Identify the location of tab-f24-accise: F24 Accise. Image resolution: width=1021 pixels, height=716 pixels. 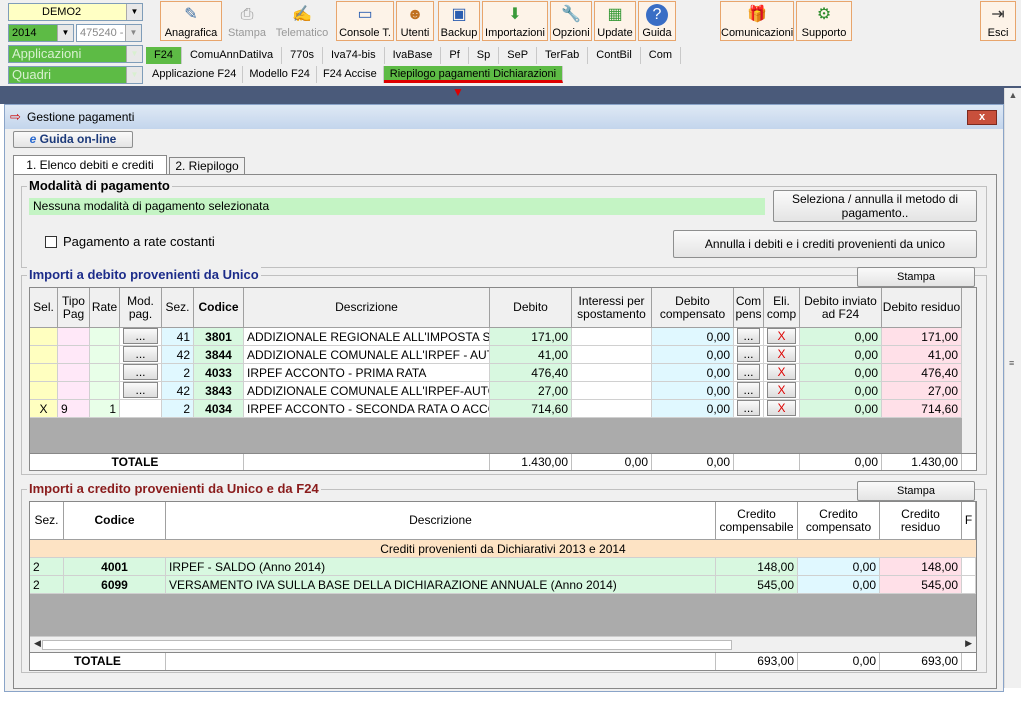
(350, 74).